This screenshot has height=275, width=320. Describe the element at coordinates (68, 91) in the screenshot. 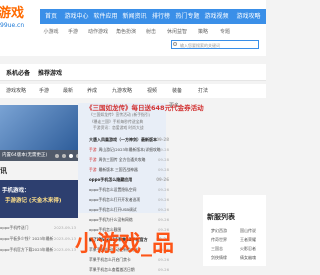

I see `category-tab: 最新` at that location.